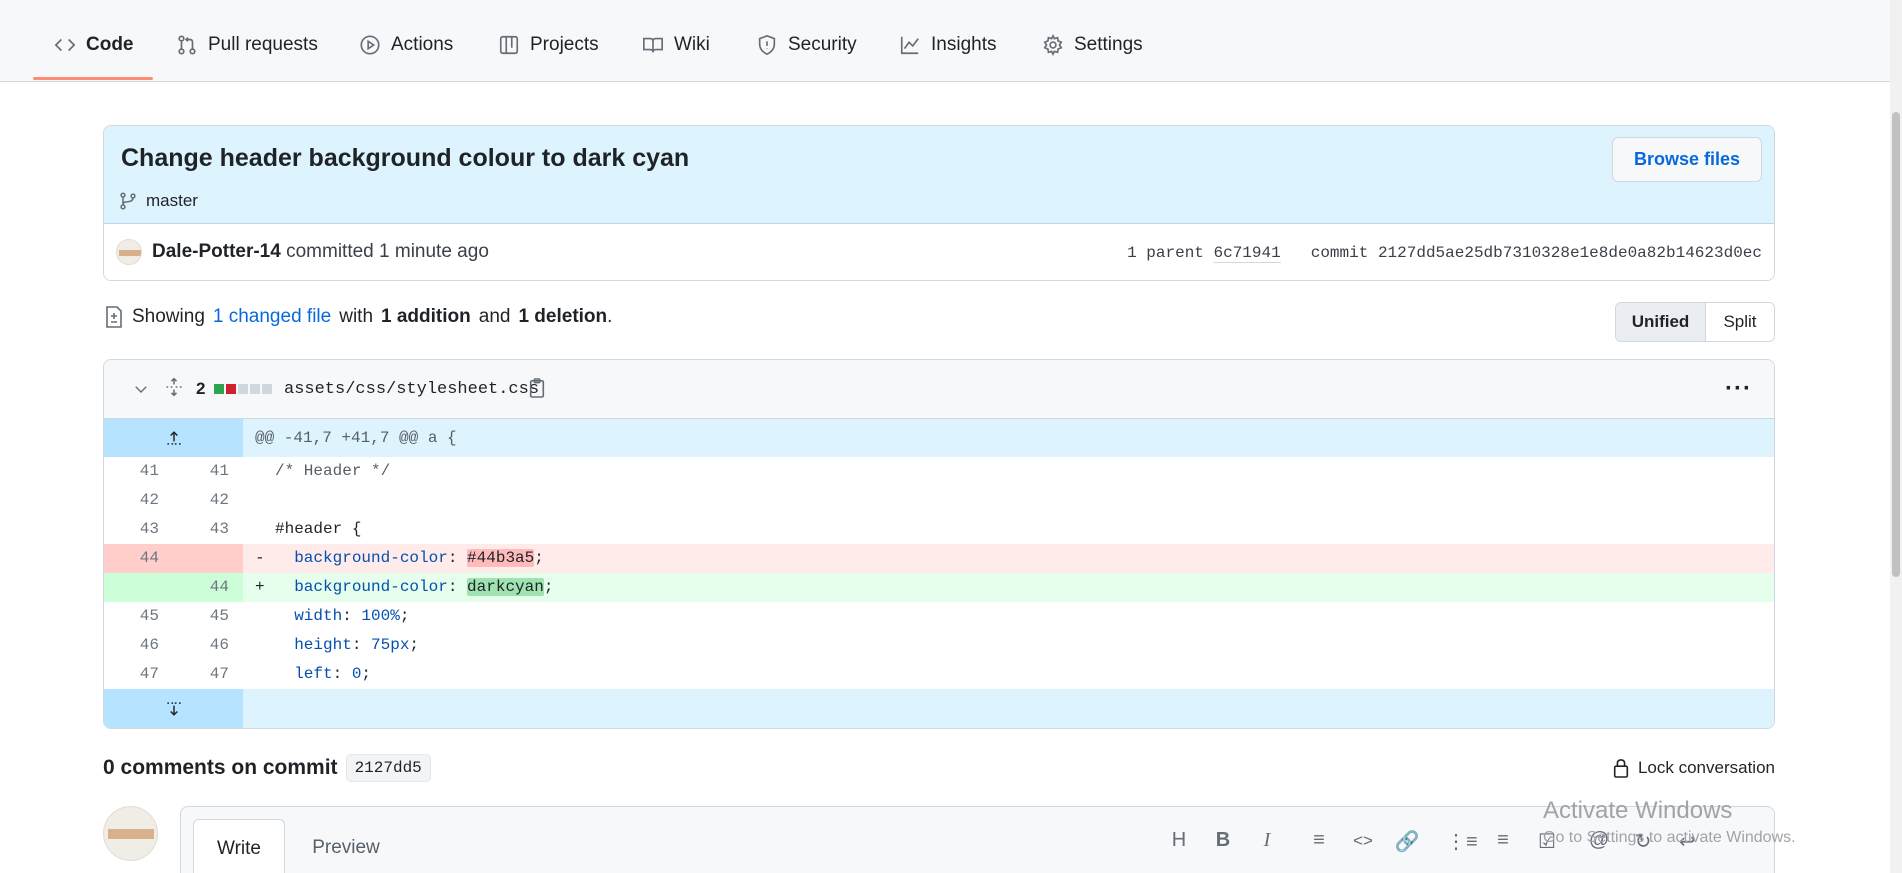 This screenshot has height=873, width=1902. Describe the element at coordinates (267, 389) in the screenshot. I see `diffstat-neutral-block` at that location.